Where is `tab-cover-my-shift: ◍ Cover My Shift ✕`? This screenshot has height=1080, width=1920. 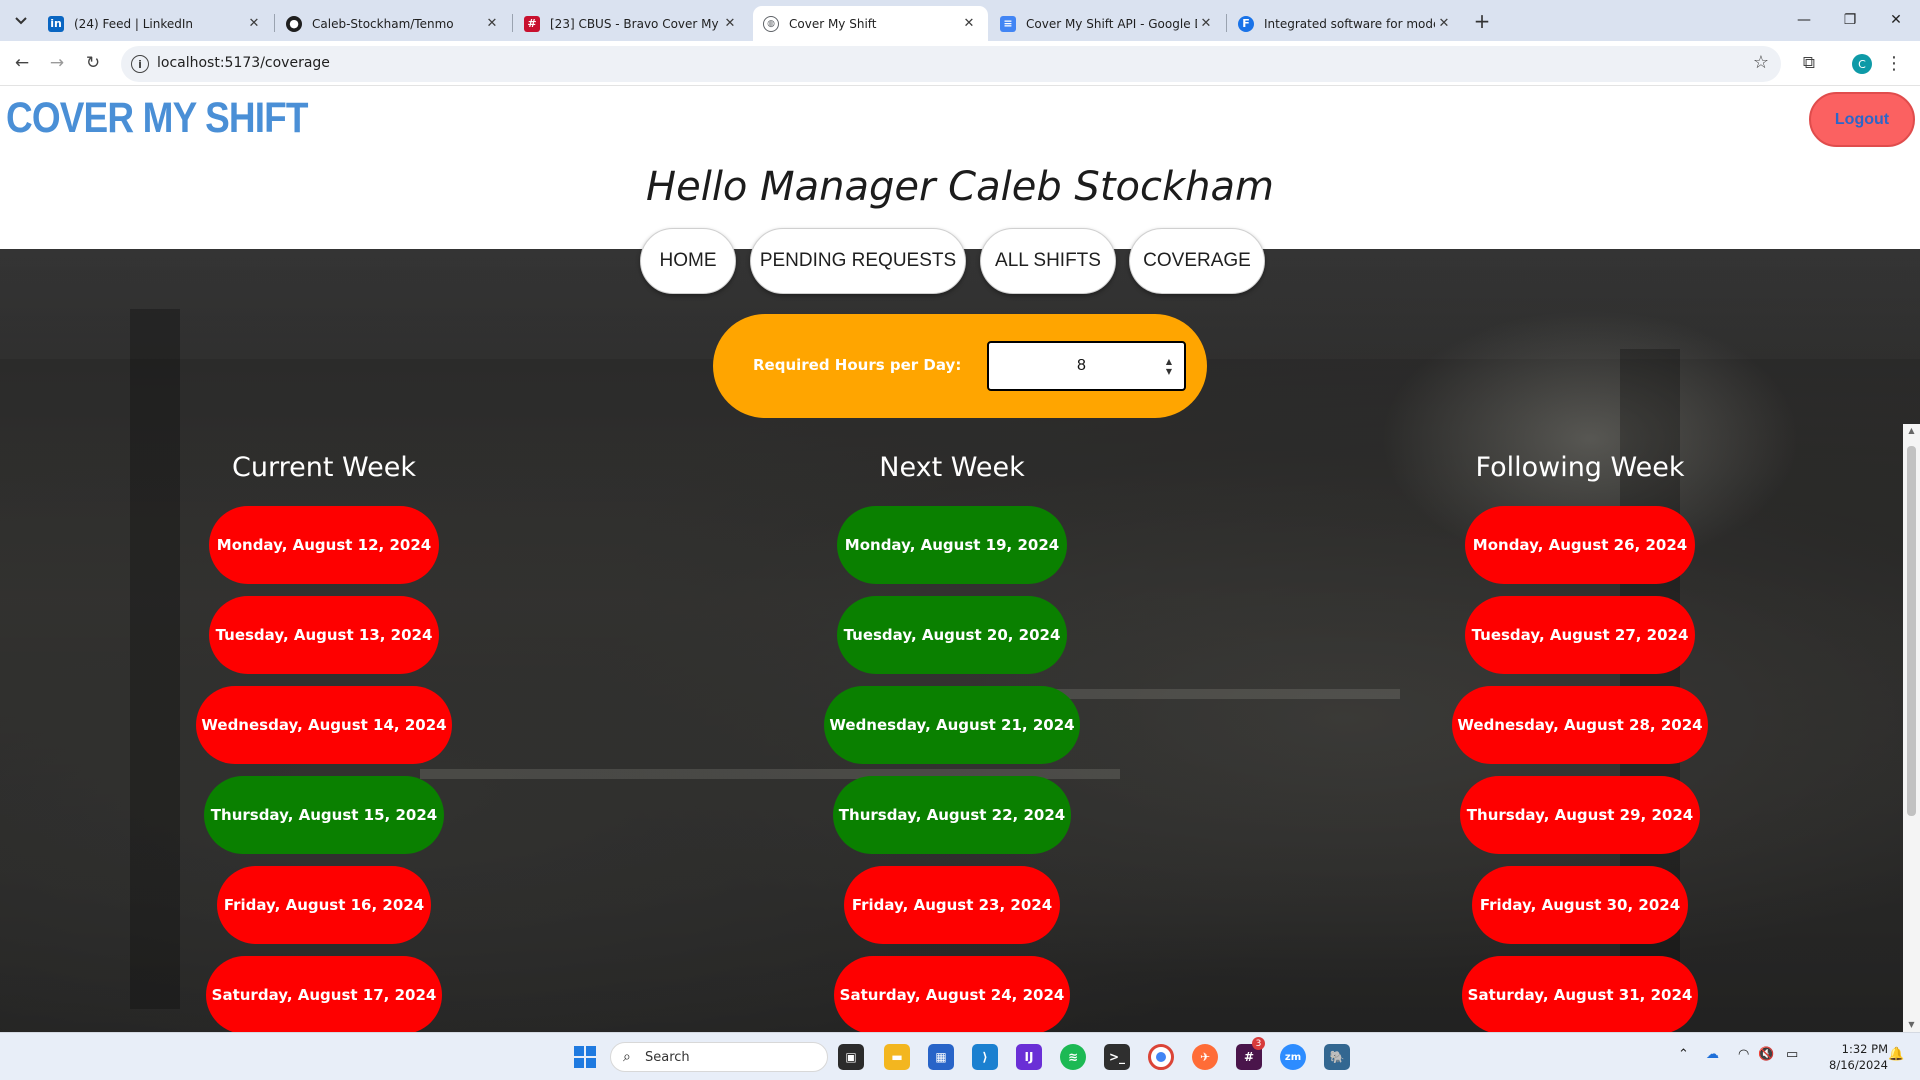 tab-cover-my-shift: ◍ Cover My Shift ✕ is located at coordinates (870, 23).